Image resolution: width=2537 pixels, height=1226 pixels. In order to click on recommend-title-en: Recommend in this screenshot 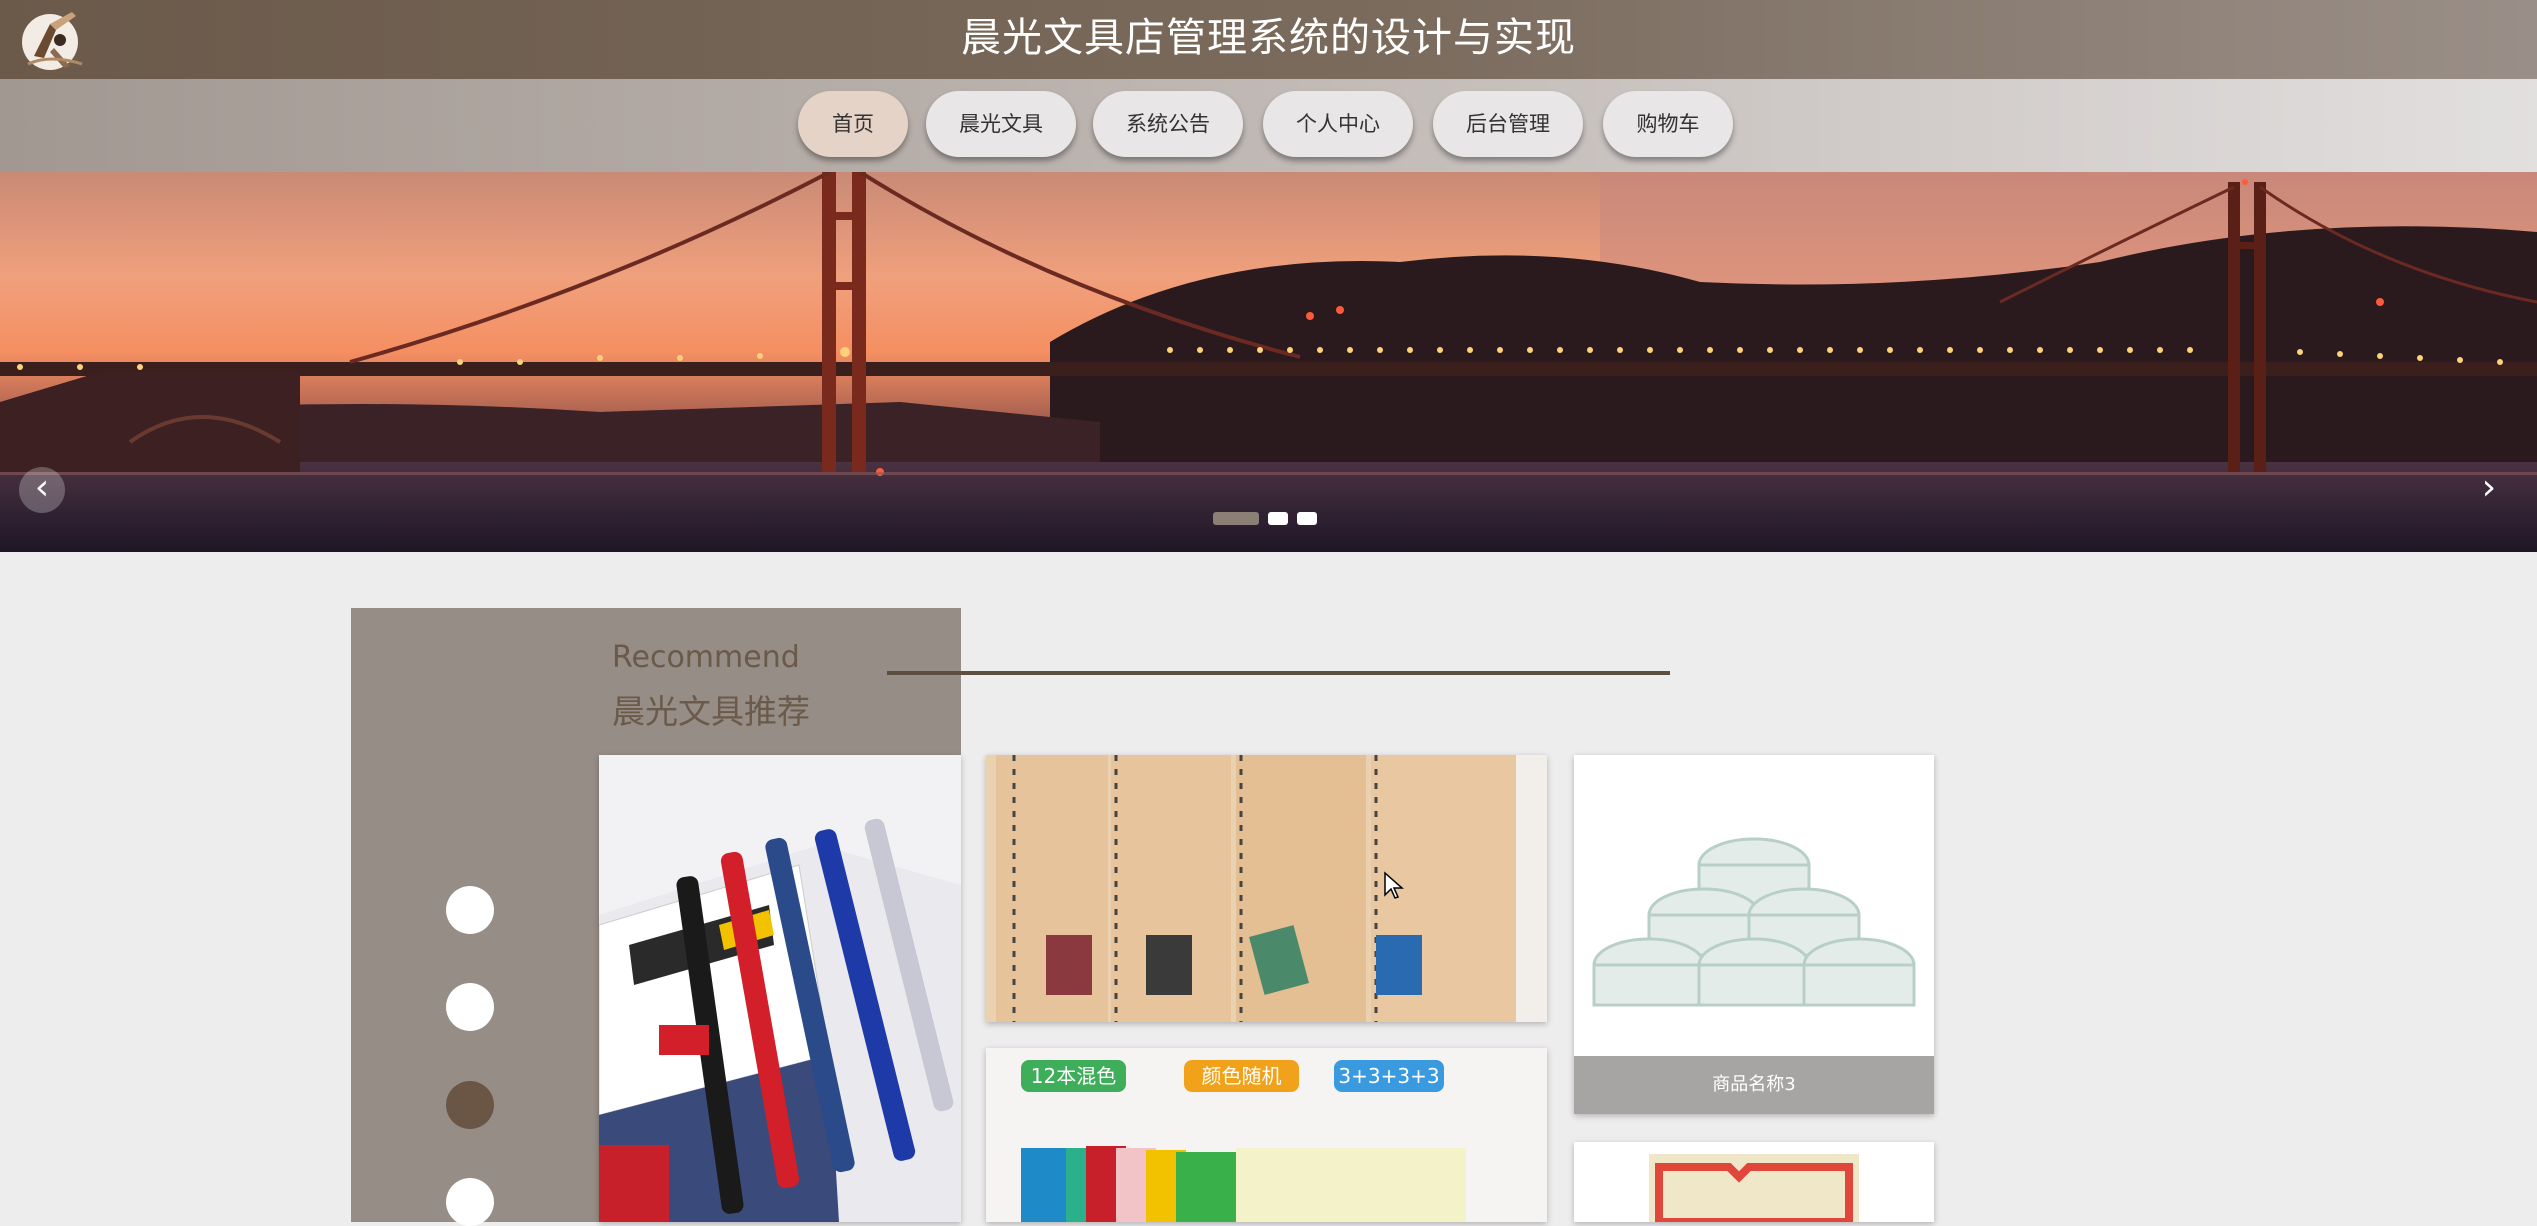, I will do `click(706, 657)`.